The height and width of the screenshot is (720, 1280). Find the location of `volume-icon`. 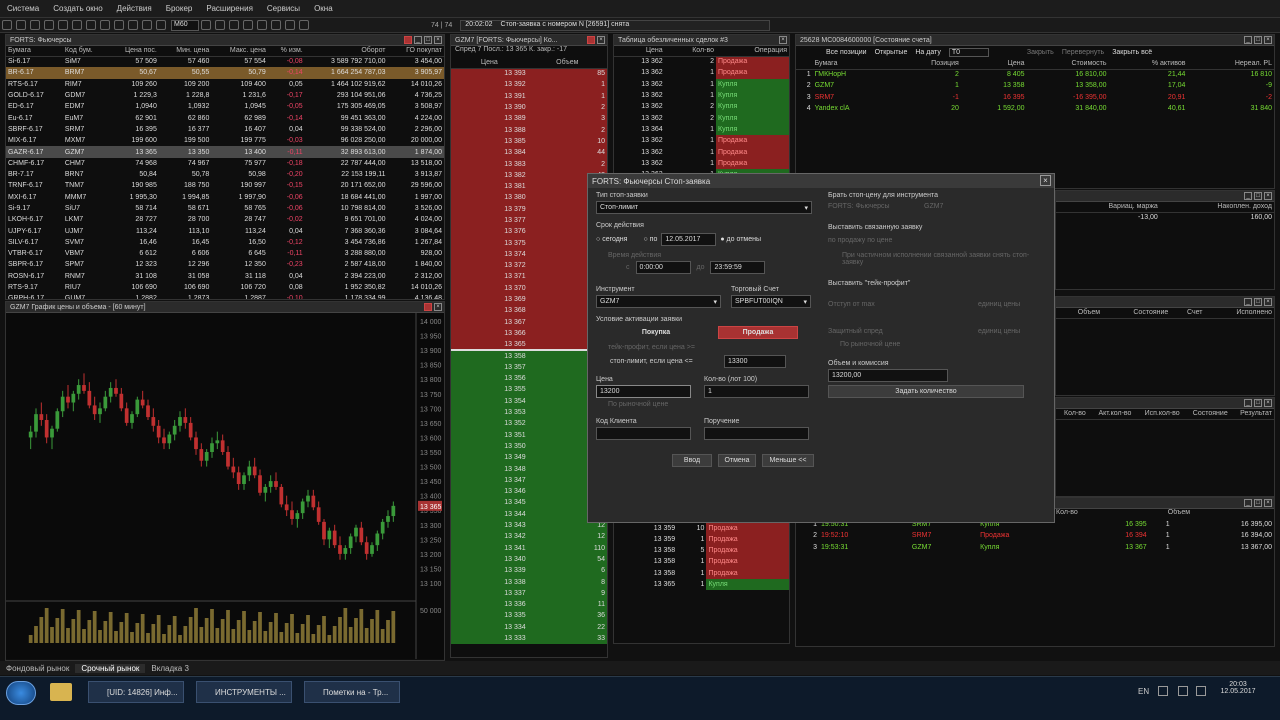

volume-icon is located at coordinates (1201, 691).